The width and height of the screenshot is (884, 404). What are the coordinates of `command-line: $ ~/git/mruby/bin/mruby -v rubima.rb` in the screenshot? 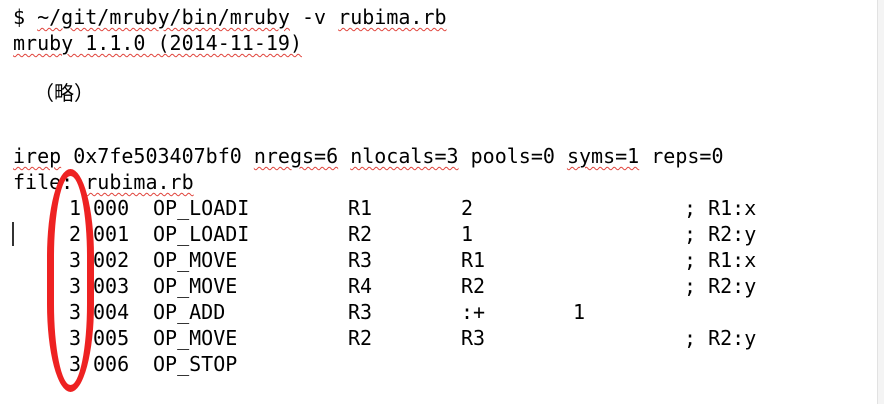 It's located at (230, 17).